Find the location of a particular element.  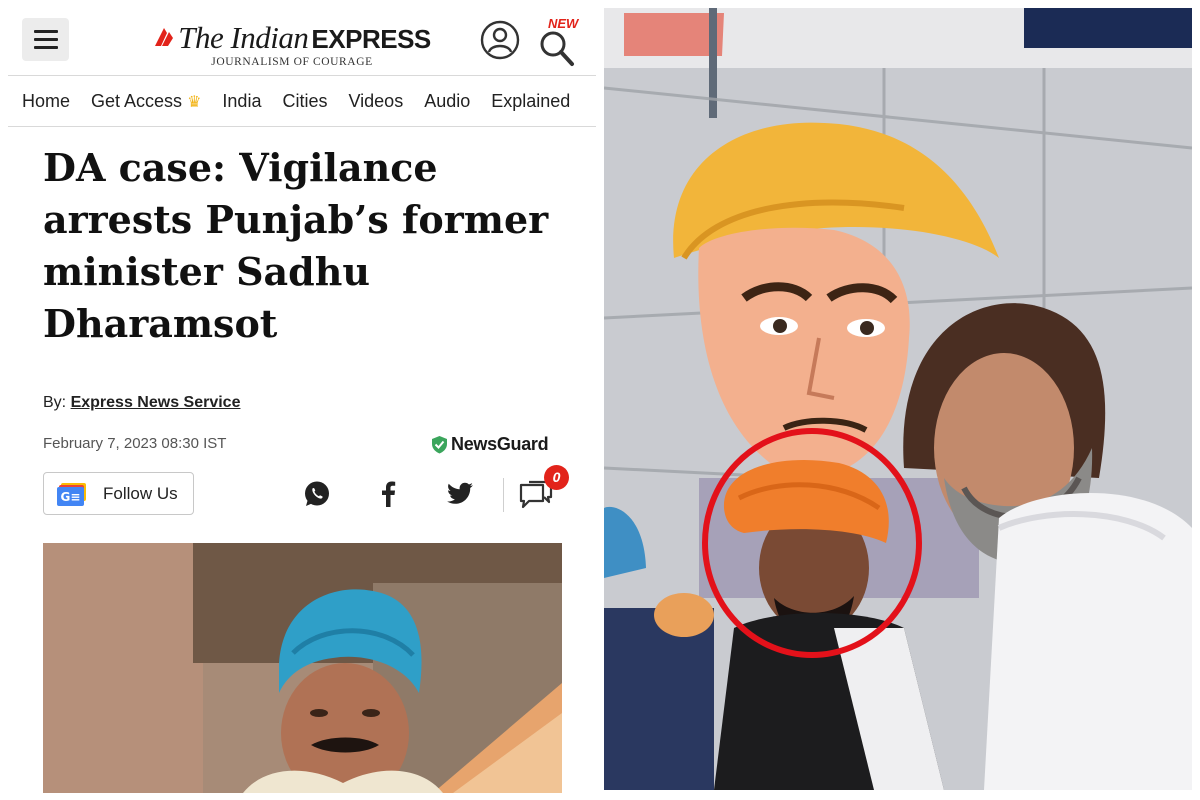

flame-logo-icon is located at coordinates (164, 37).